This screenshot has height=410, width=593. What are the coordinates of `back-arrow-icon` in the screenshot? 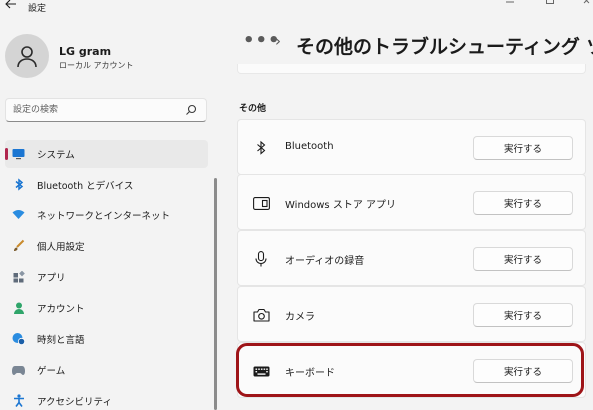 It's located at (10, 4).